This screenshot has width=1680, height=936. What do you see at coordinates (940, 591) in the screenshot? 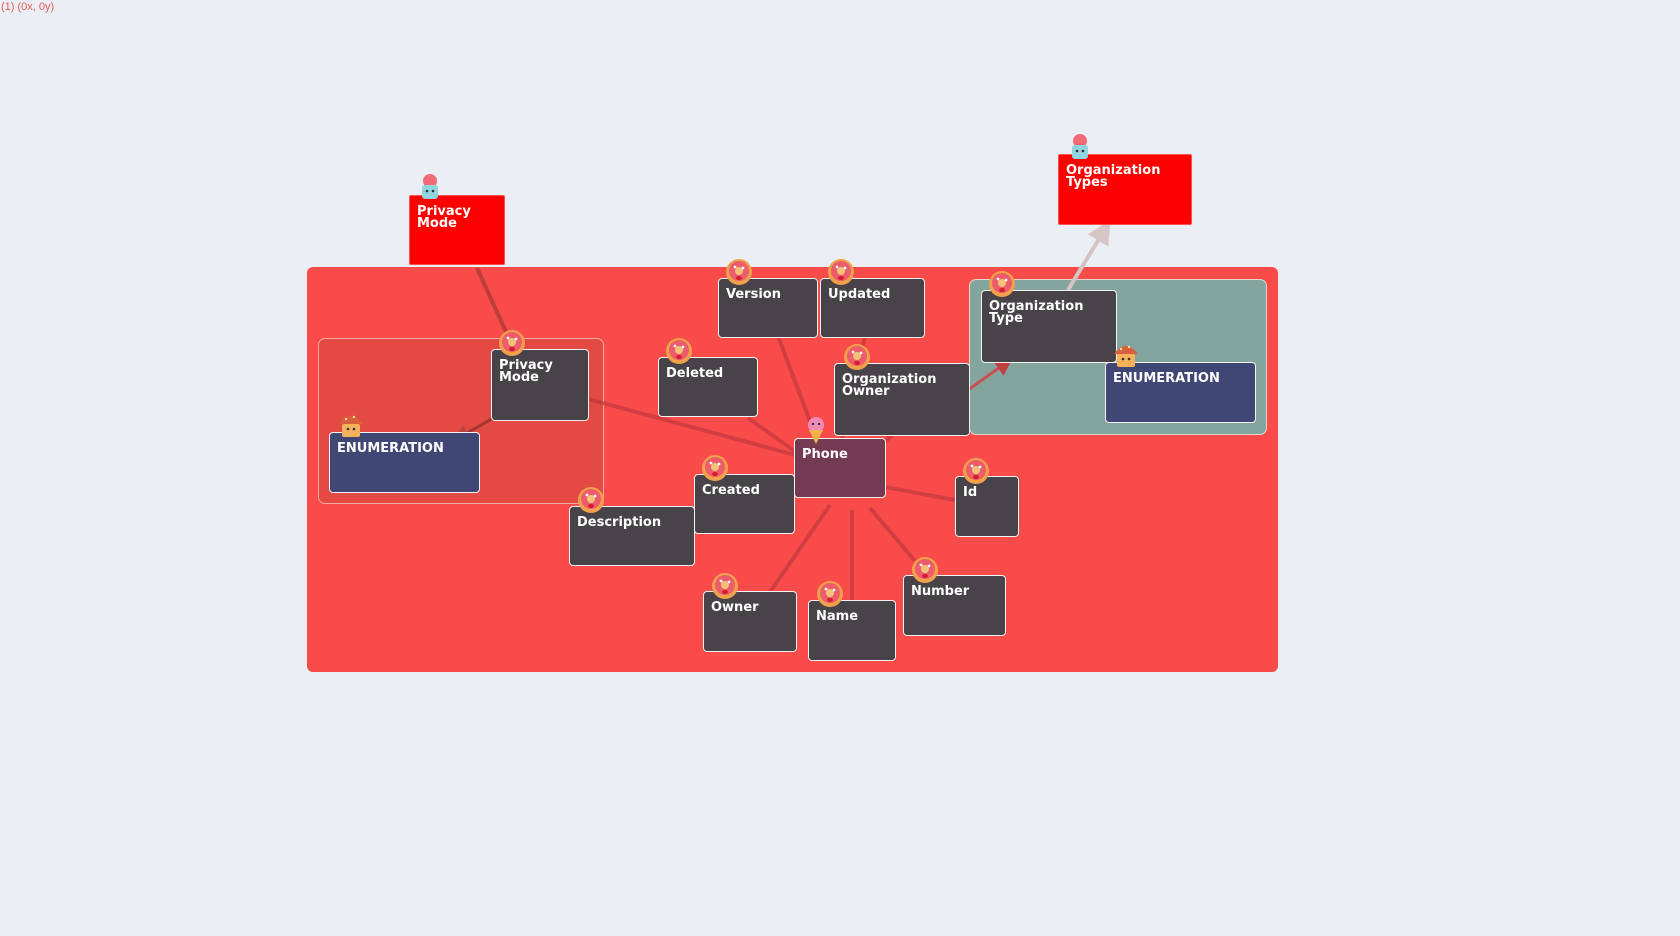
I see `node-label: Number` at bounding box center [940, 591].